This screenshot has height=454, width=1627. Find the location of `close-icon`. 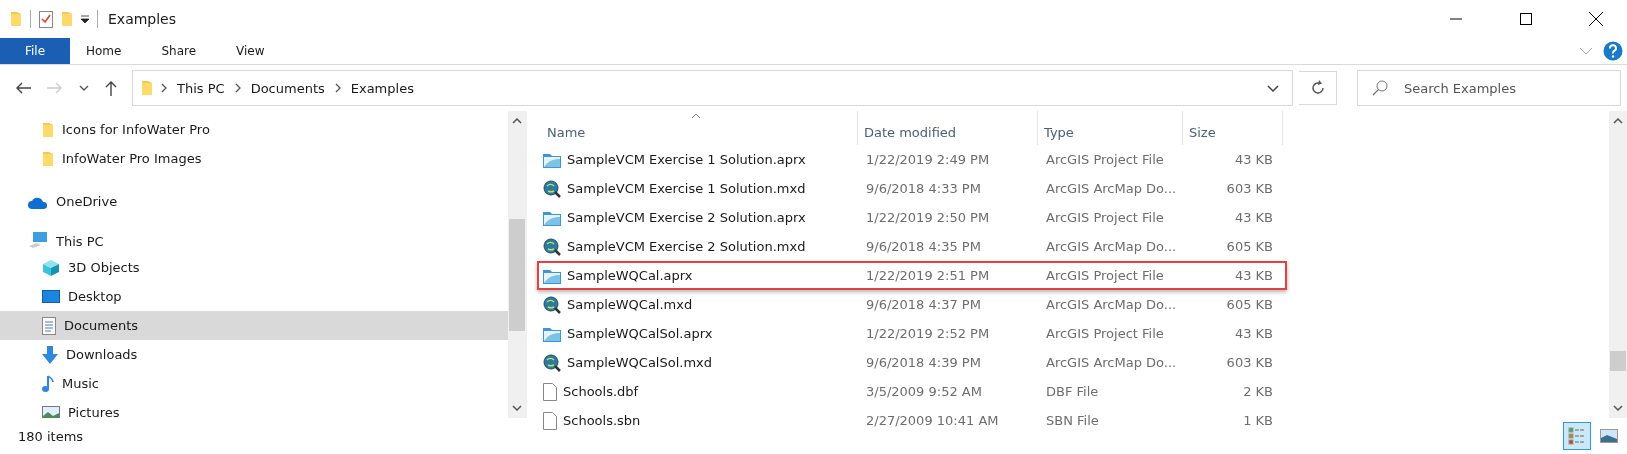

close-icon is located at coordinates (1596, 19).